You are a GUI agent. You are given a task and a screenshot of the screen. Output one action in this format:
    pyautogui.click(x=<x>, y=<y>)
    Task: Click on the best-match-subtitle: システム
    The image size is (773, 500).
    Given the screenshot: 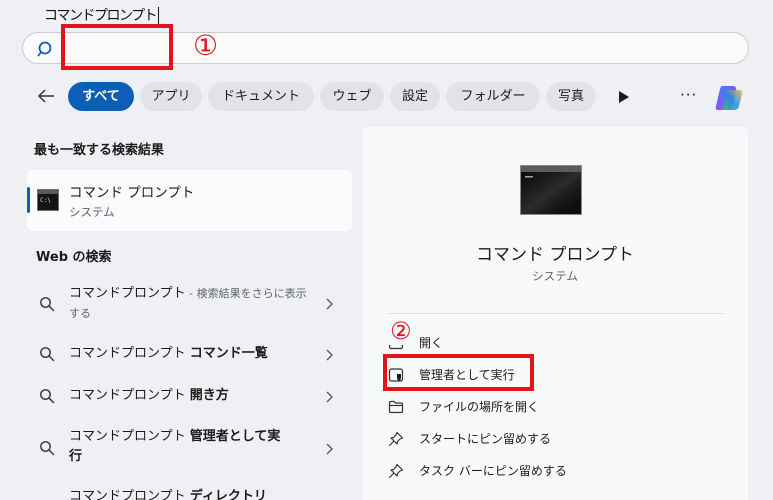 What is the action you would take?
    pyautogui.click(x=92, y=212)
    